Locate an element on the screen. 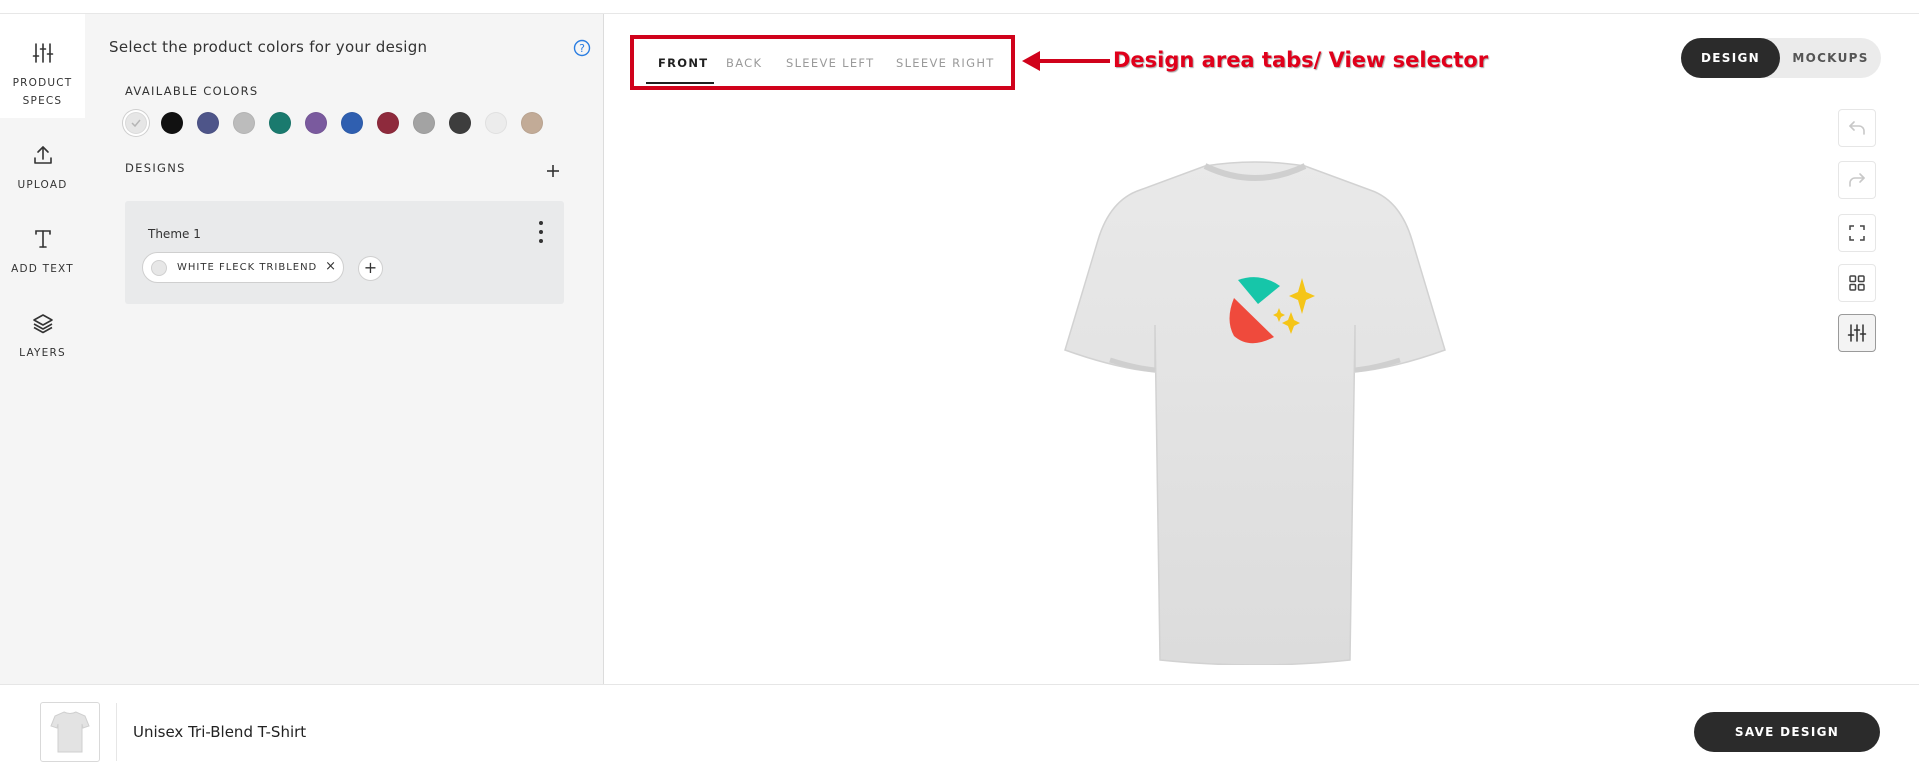  annotation-arrow-icon is located at coordinates (1066, 61).